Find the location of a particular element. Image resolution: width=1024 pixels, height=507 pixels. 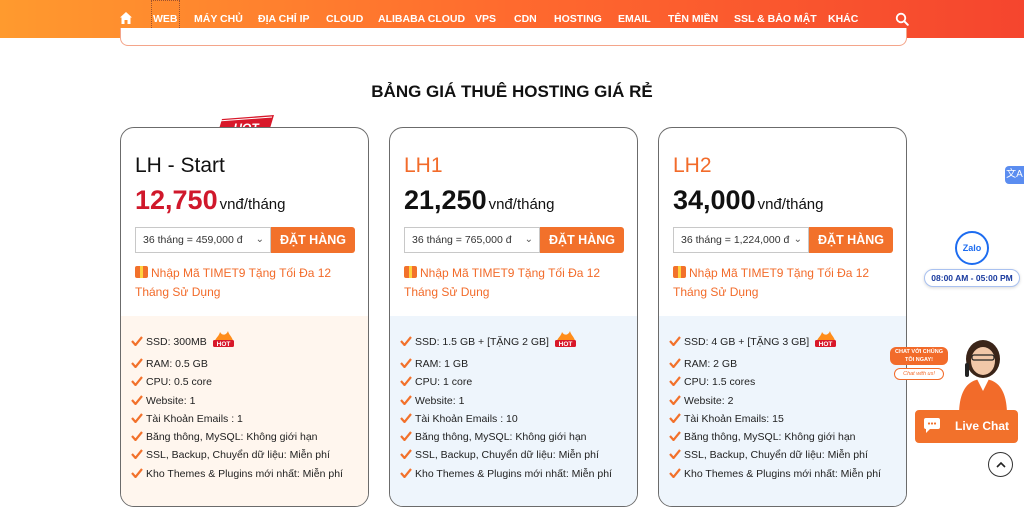

feature-item: CPU: 1.5 cores is located at coordinates (787, 382).